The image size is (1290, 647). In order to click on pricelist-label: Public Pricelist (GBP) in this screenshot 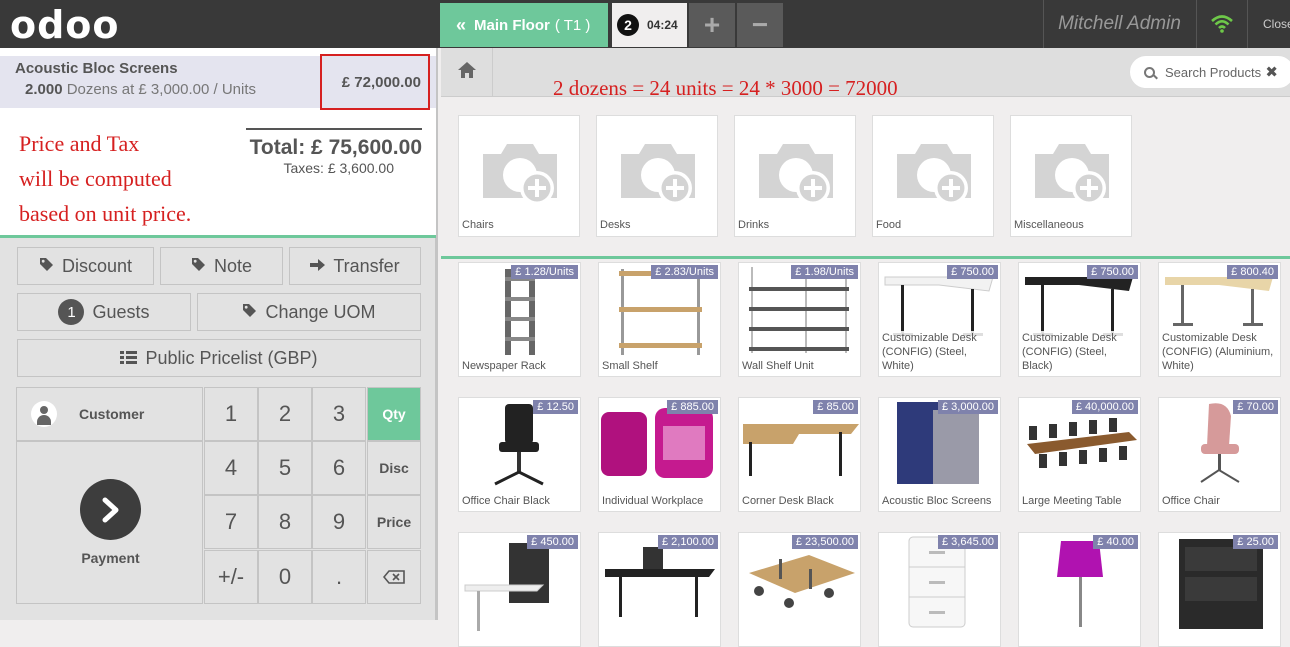, I will do `click(231, 357)`.